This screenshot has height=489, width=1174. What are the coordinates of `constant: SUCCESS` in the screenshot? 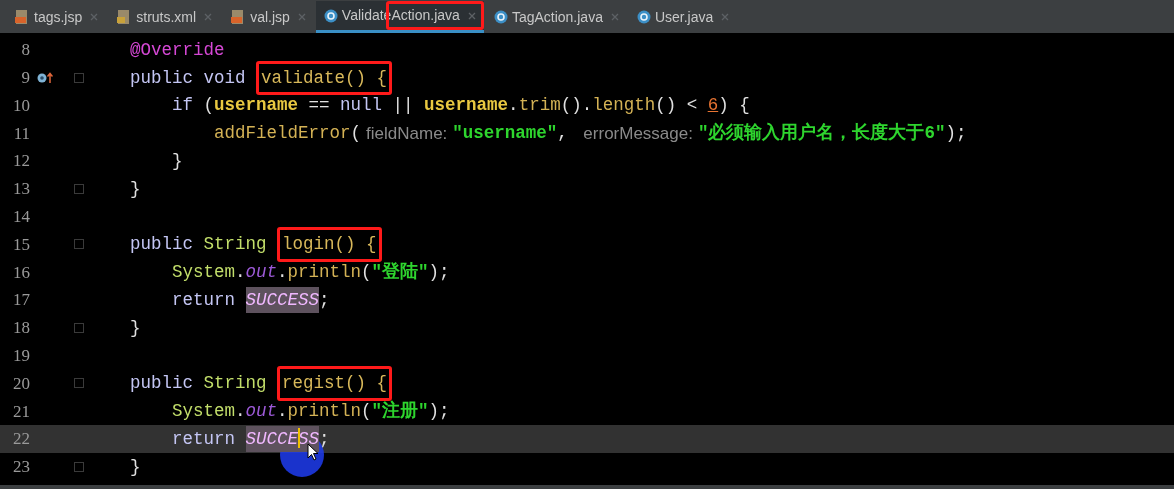 It's located at (282, 300).